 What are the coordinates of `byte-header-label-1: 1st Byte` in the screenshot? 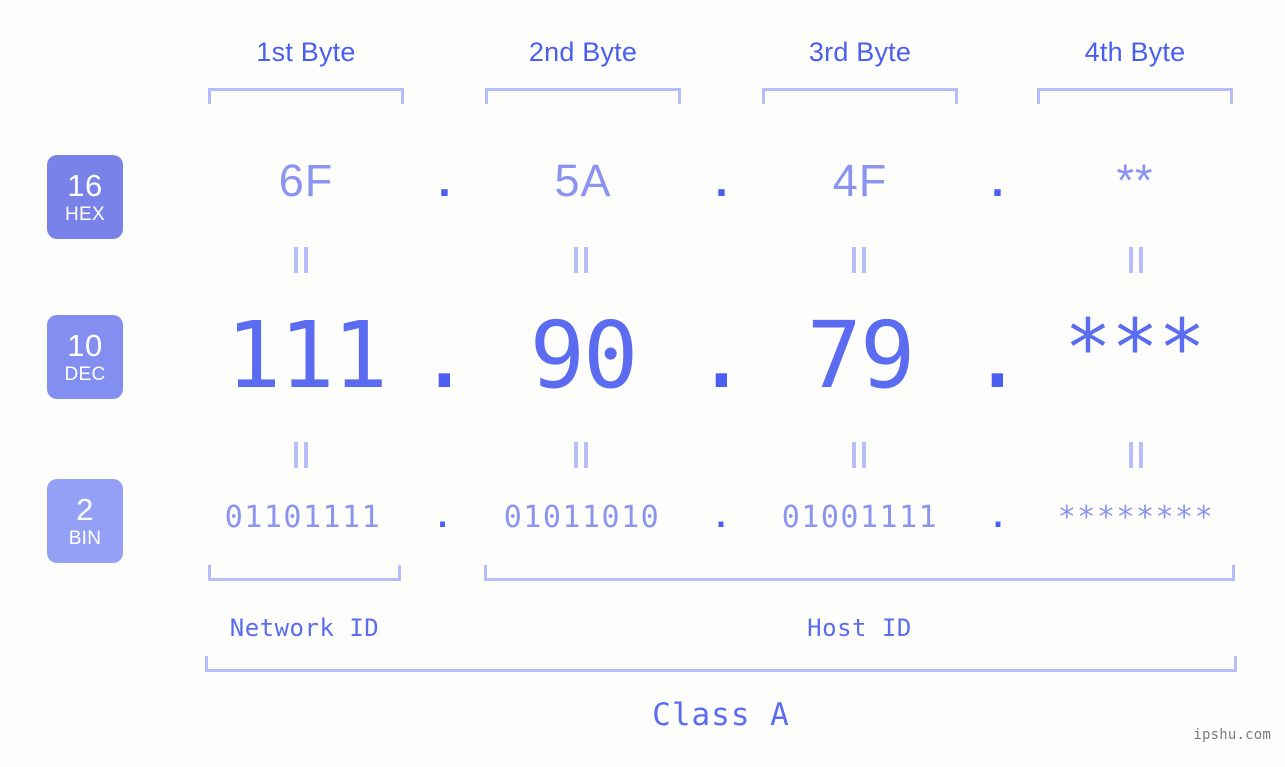 It's located at (306, 52).